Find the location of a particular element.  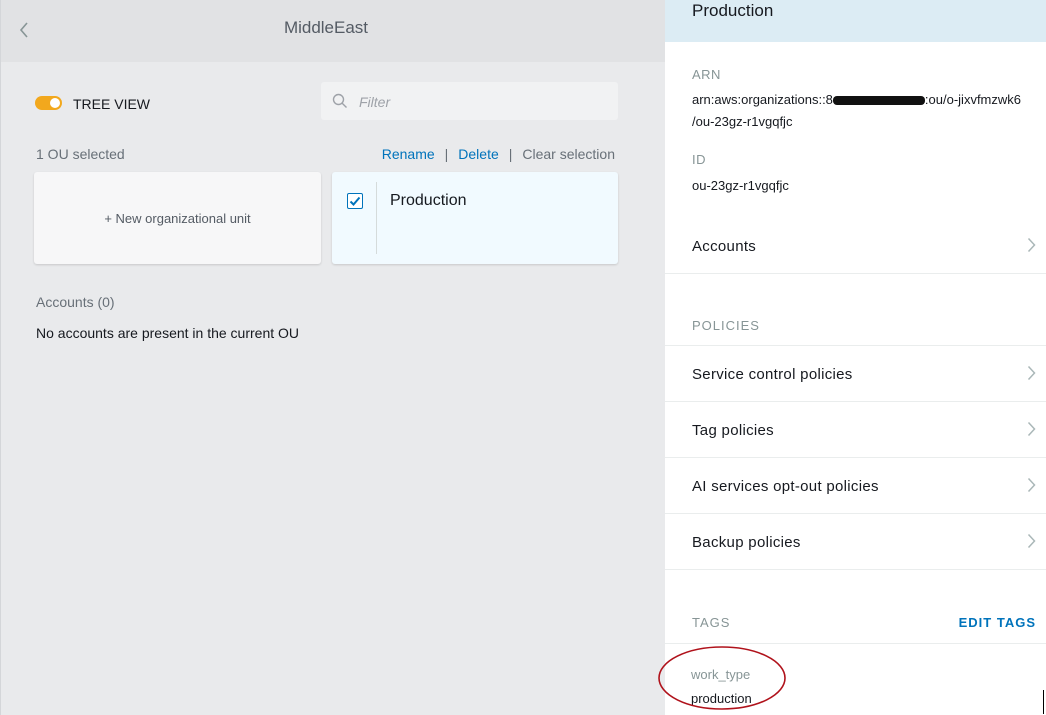

filter-box is located at coordinates (469, 102).